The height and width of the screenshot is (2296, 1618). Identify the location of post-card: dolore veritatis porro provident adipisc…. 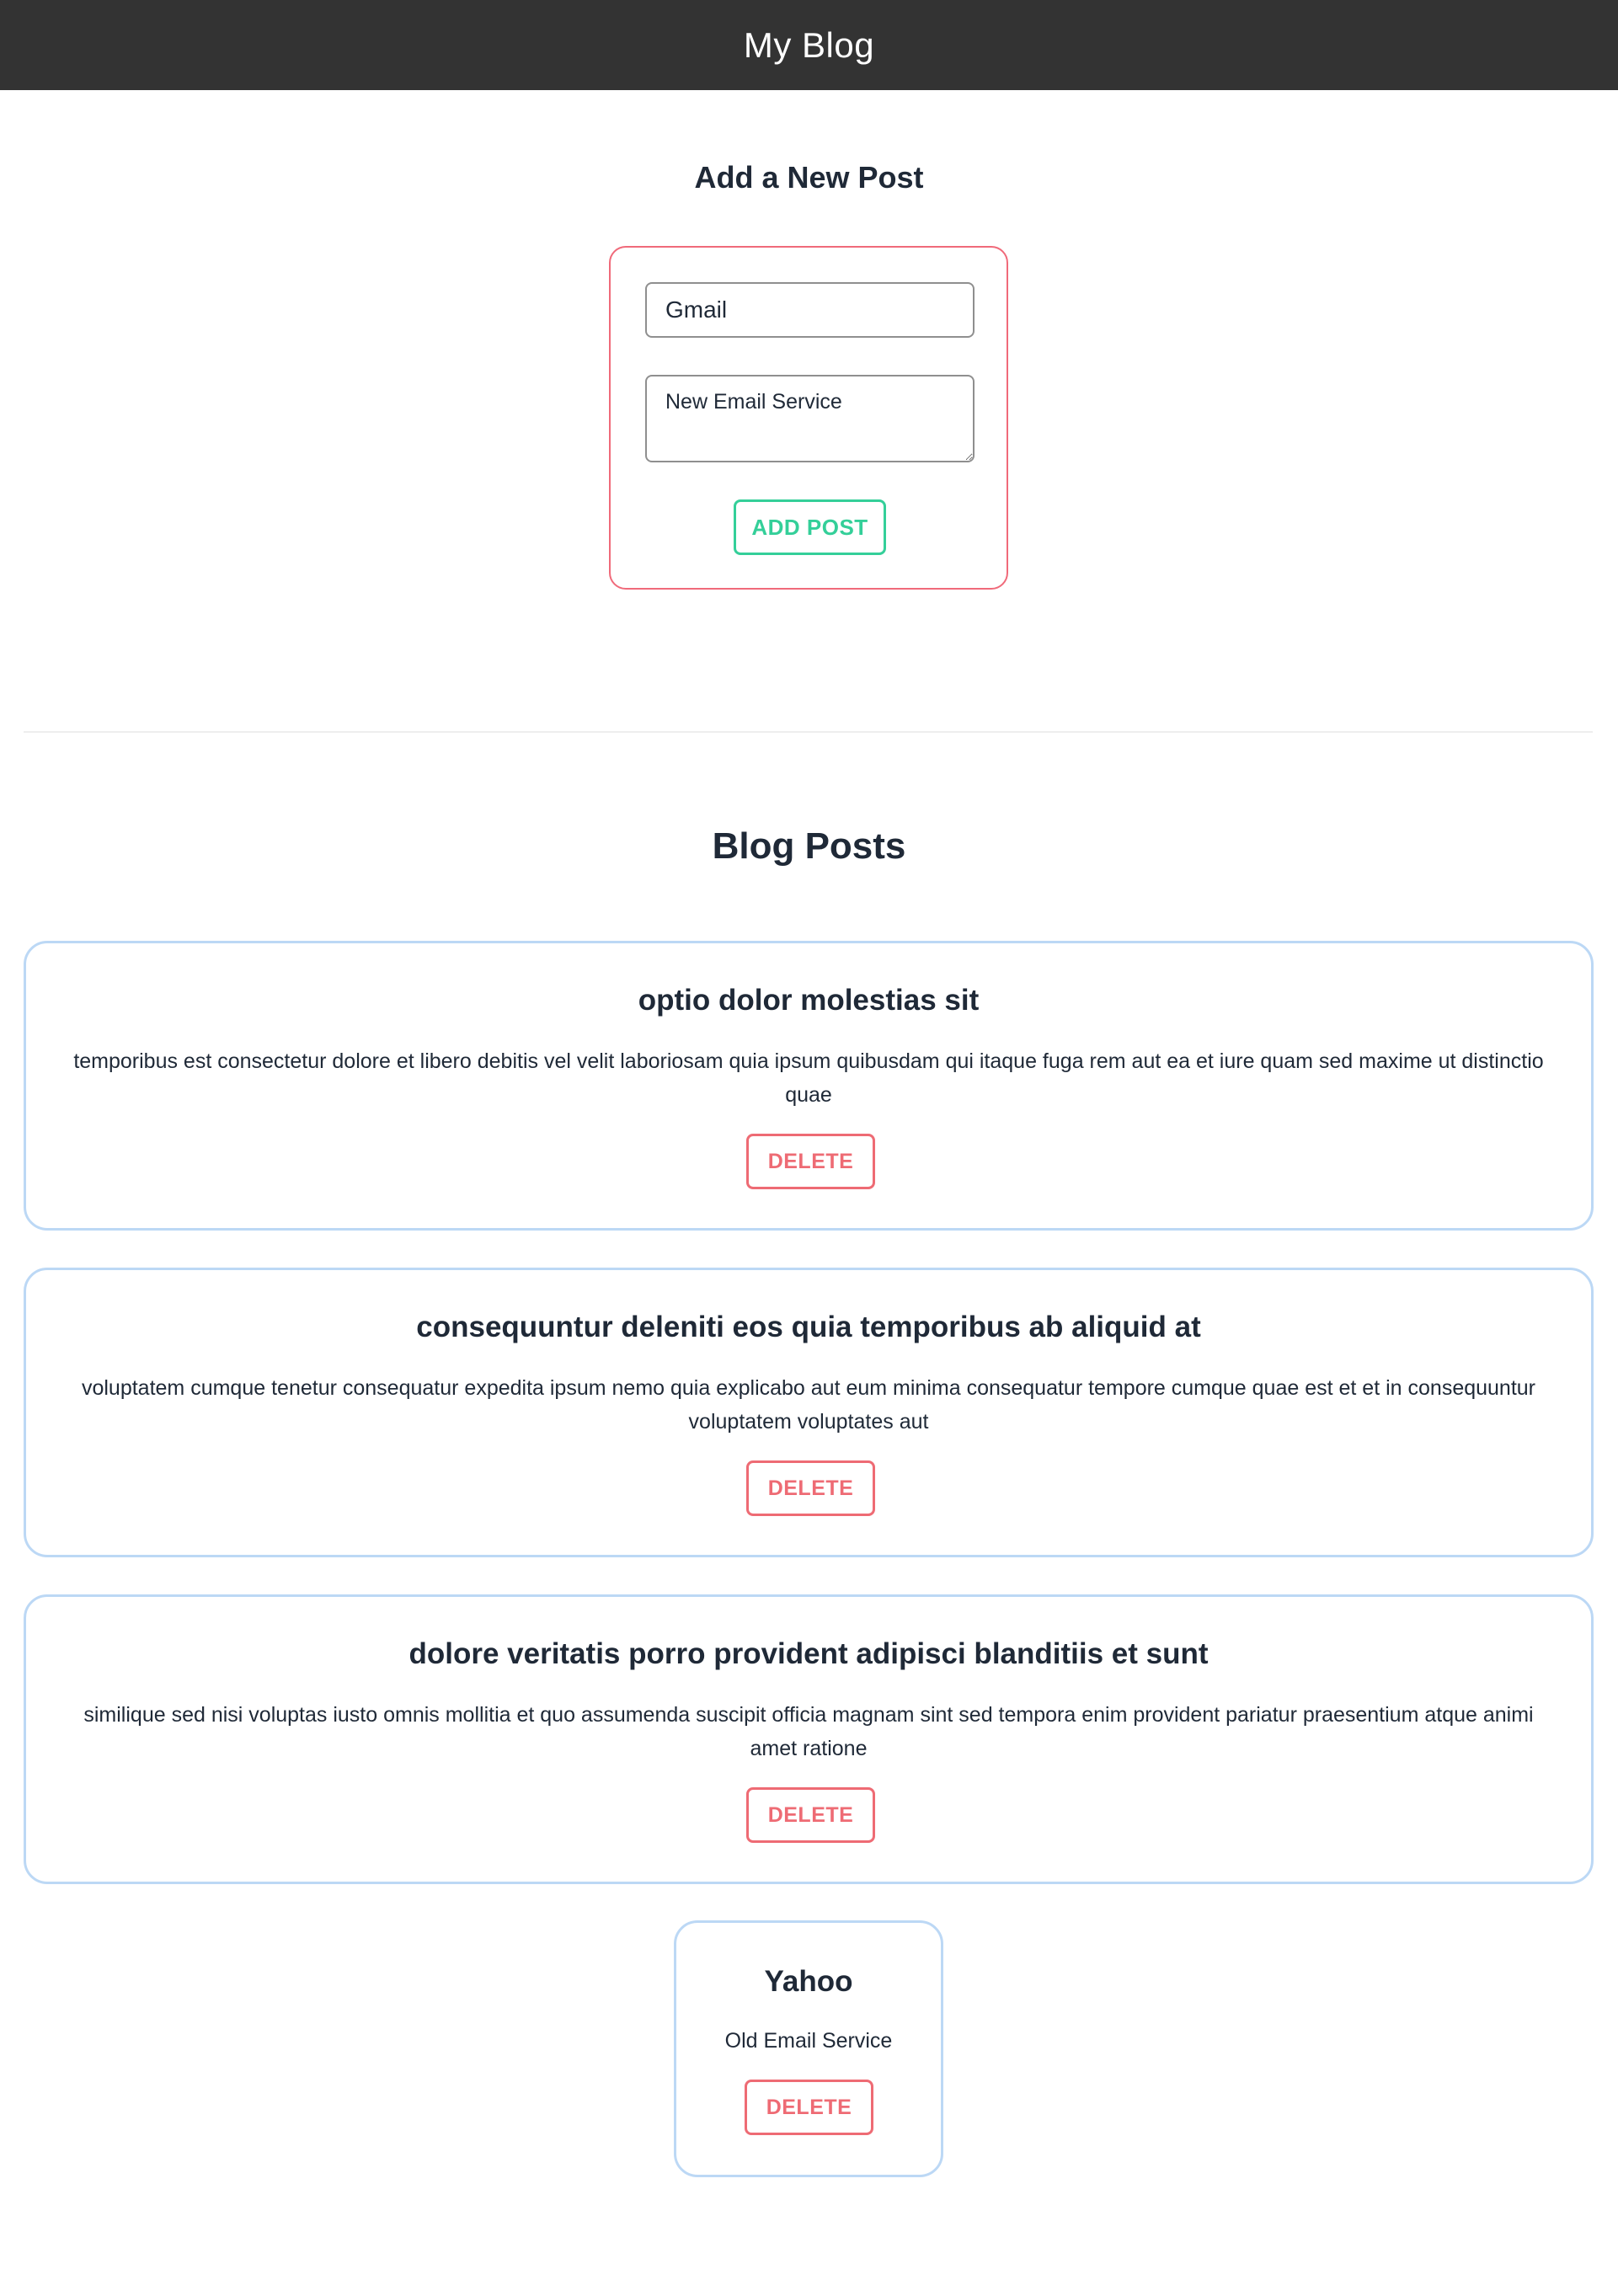
(809, 1739).